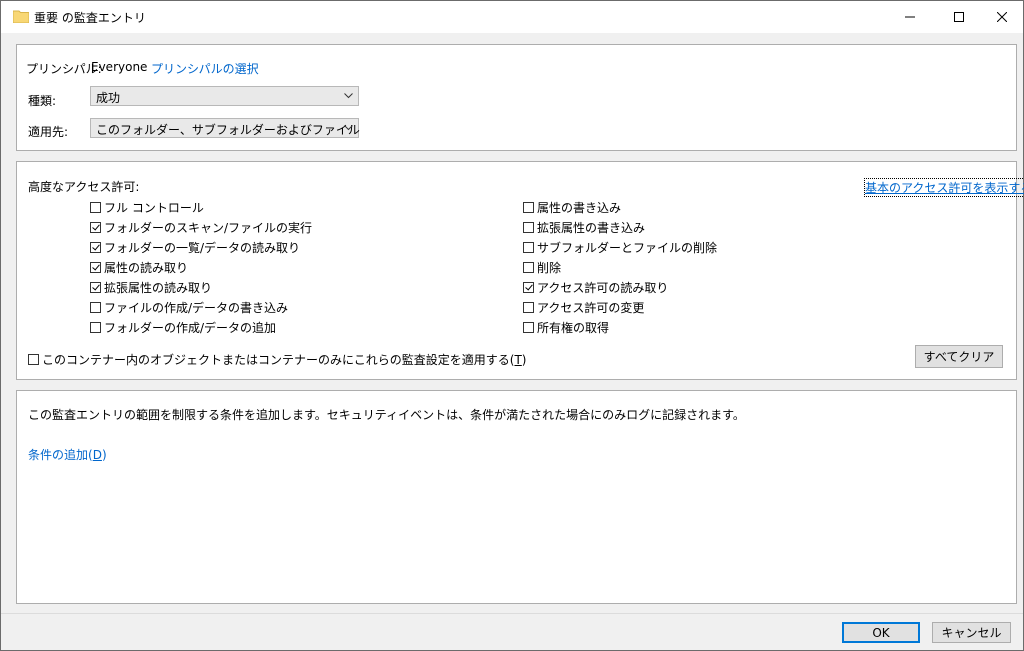 The width and height of the screenshot is (1024, 651). I want to click on close-icon, so click(1002, 17).